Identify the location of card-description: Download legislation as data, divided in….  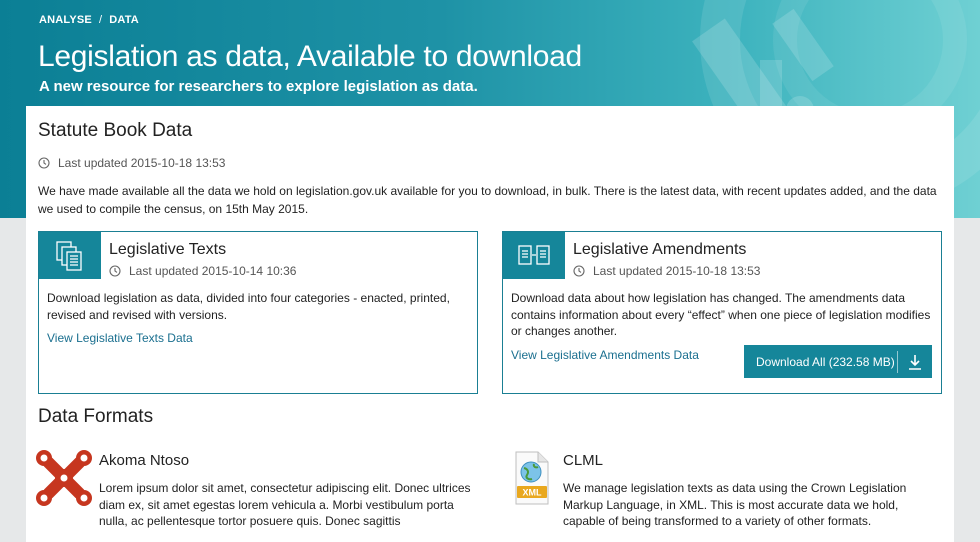
(248, 306).